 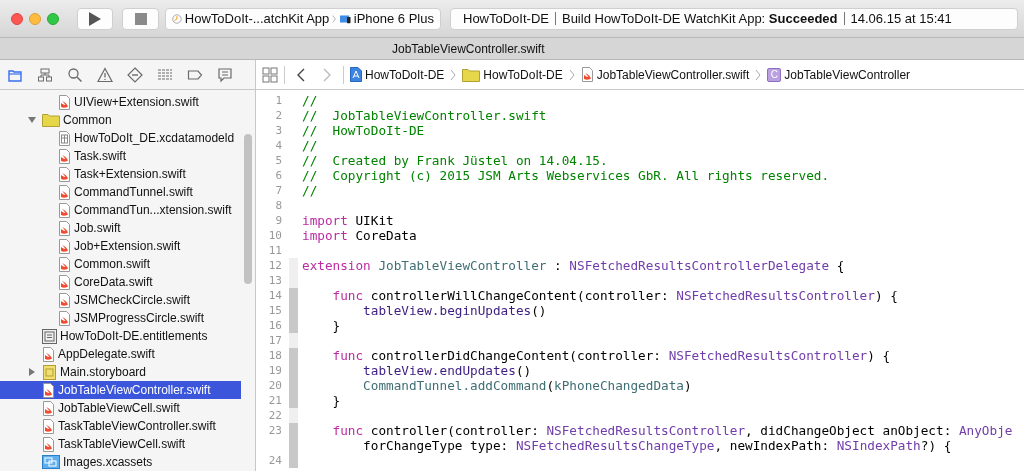 What do you see at coordinates (278, 160) in the screenshot?
I see `line-number: 5` at bounding box center [278, 160].